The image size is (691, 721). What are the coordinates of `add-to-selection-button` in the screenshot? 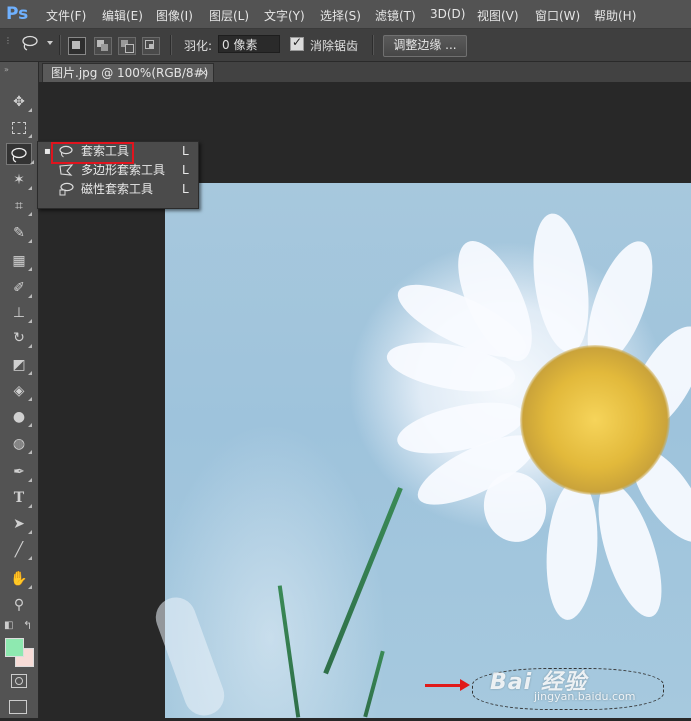 It's located at (103, 46).